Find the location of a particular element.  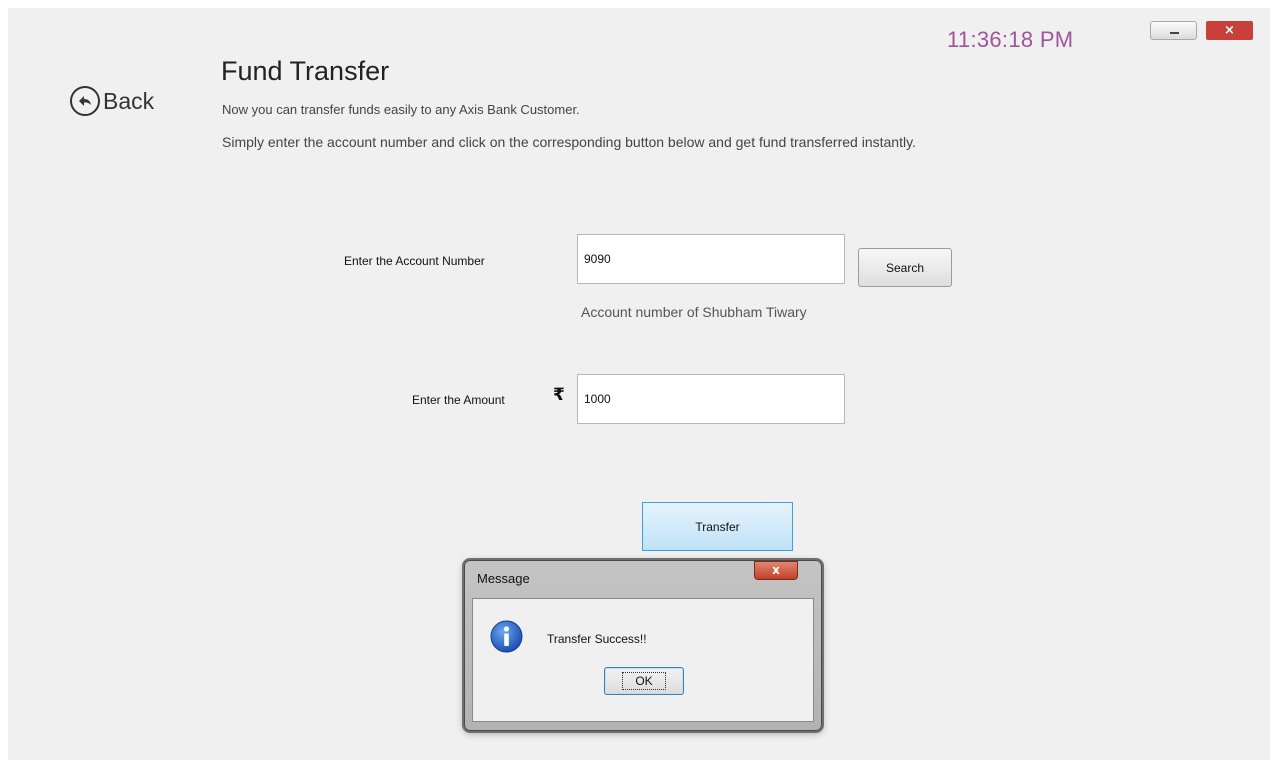

dialog-title: Message is located at coordinates (503, 578).